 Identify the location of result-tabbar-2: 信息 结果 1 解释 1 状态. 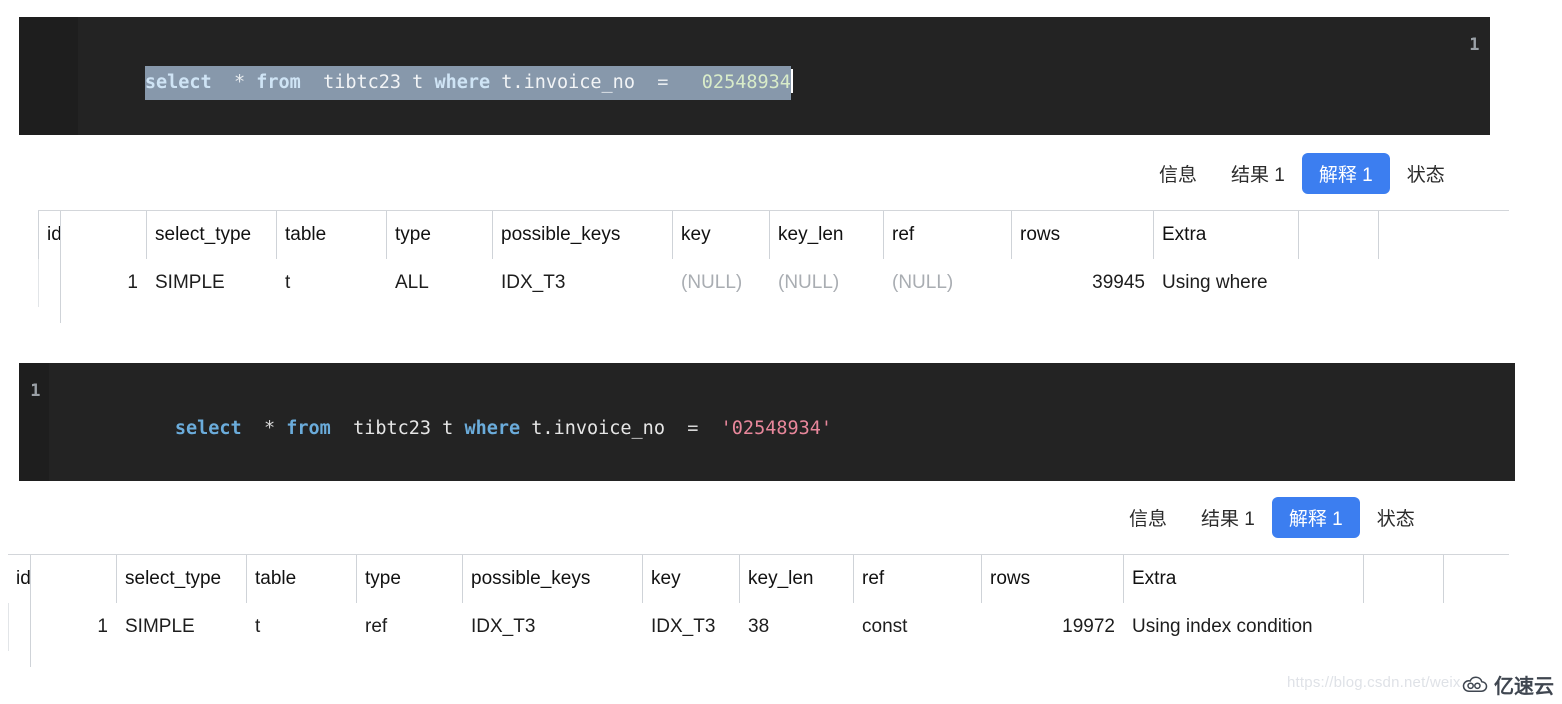
(1272, 517).